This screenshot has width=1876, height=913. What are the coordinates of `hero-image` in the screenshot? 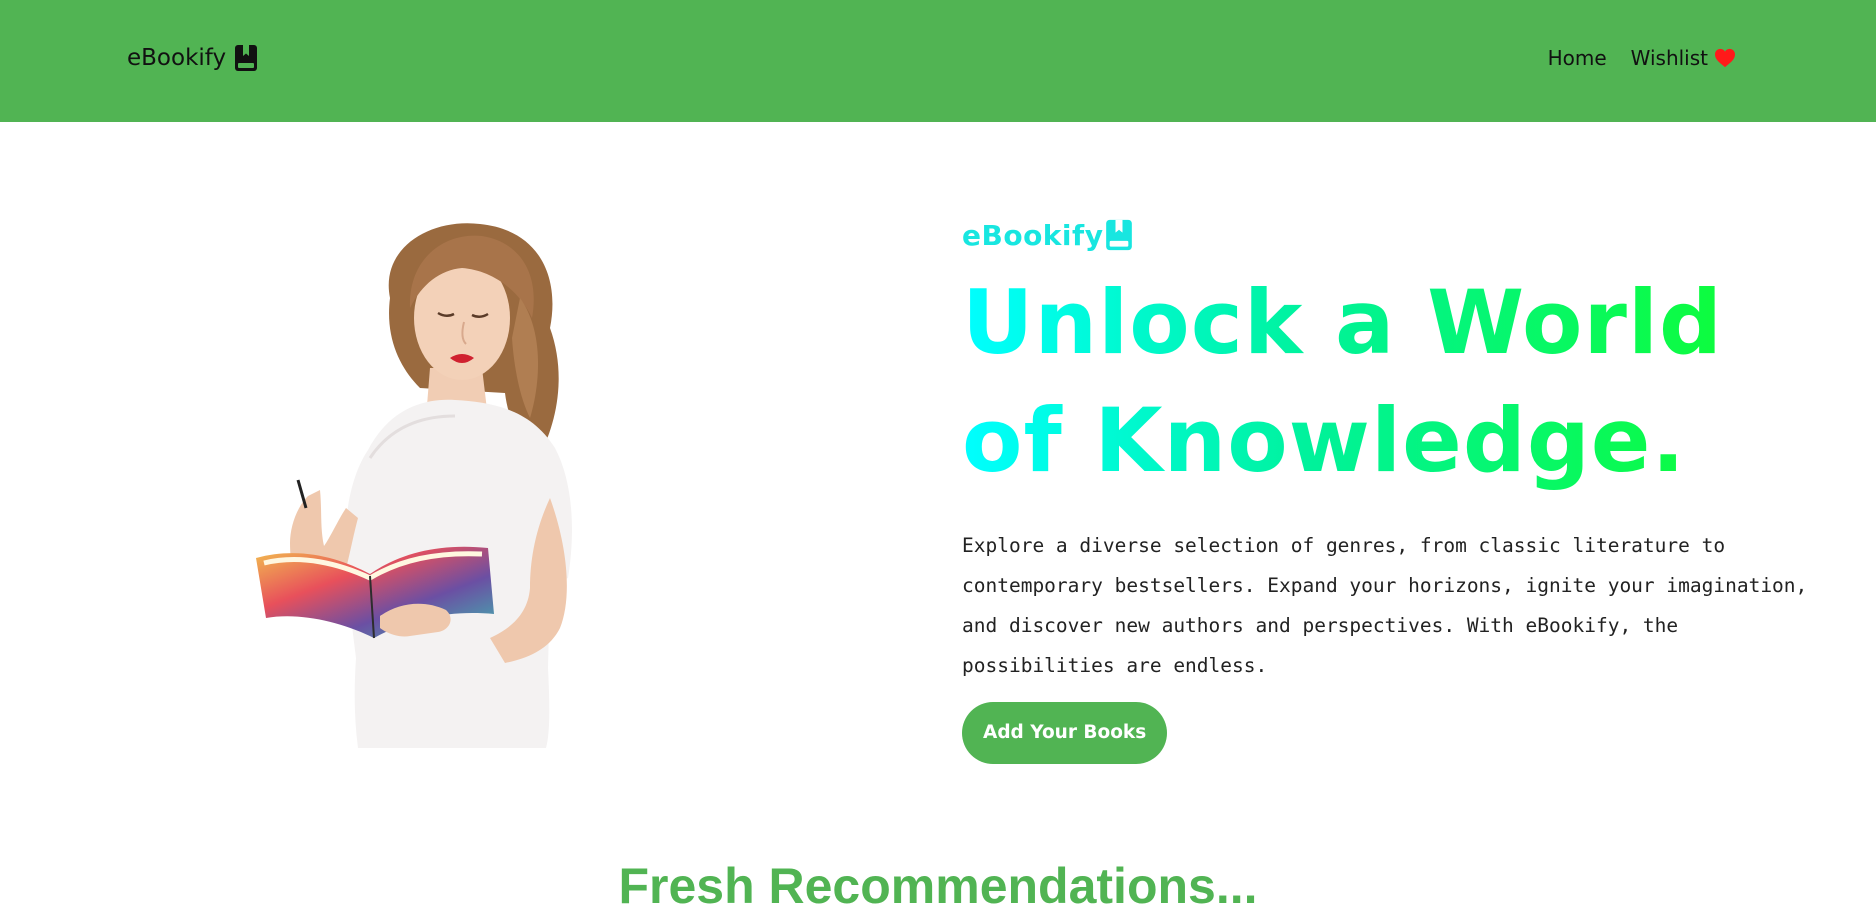 It's located at (414, 485).